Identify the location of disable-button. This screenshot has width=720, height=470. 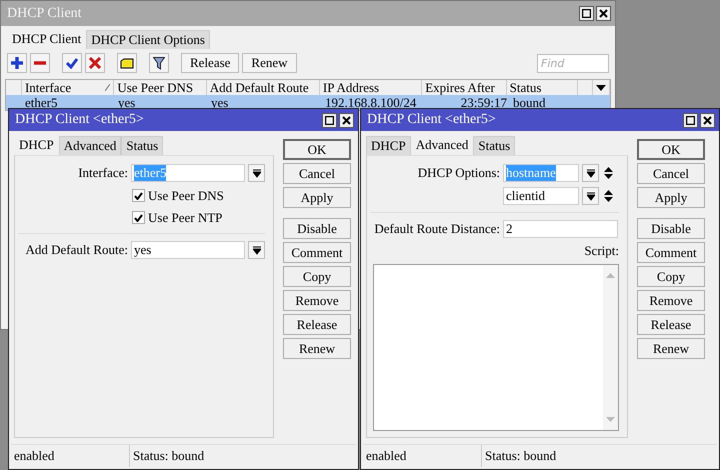
(95, 63).